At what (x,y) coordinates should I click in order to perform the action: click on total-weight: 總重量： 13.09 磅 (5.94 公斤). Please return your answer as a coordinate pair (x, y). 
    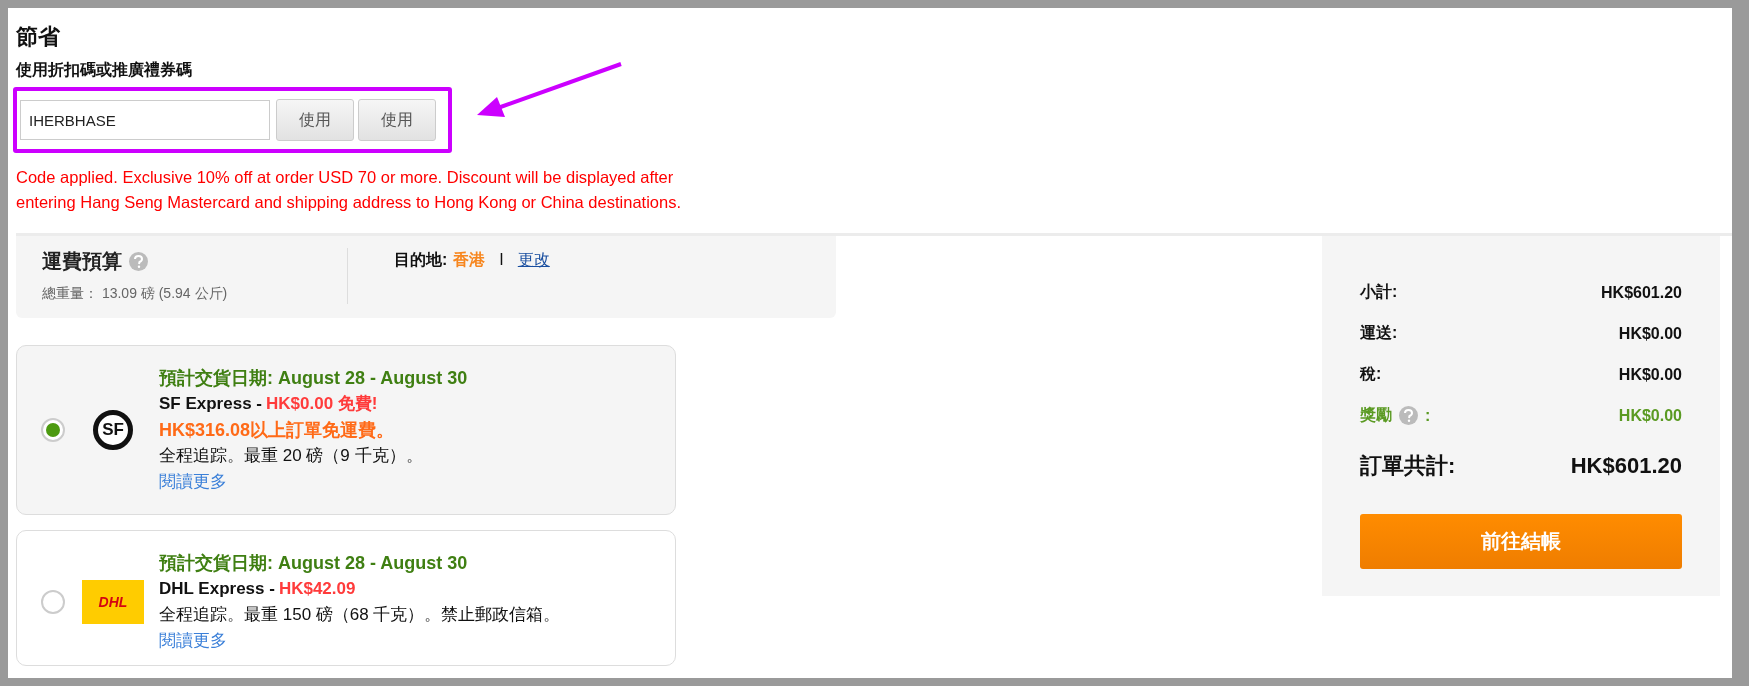
    Looking at the image, I should click on (135, 294).